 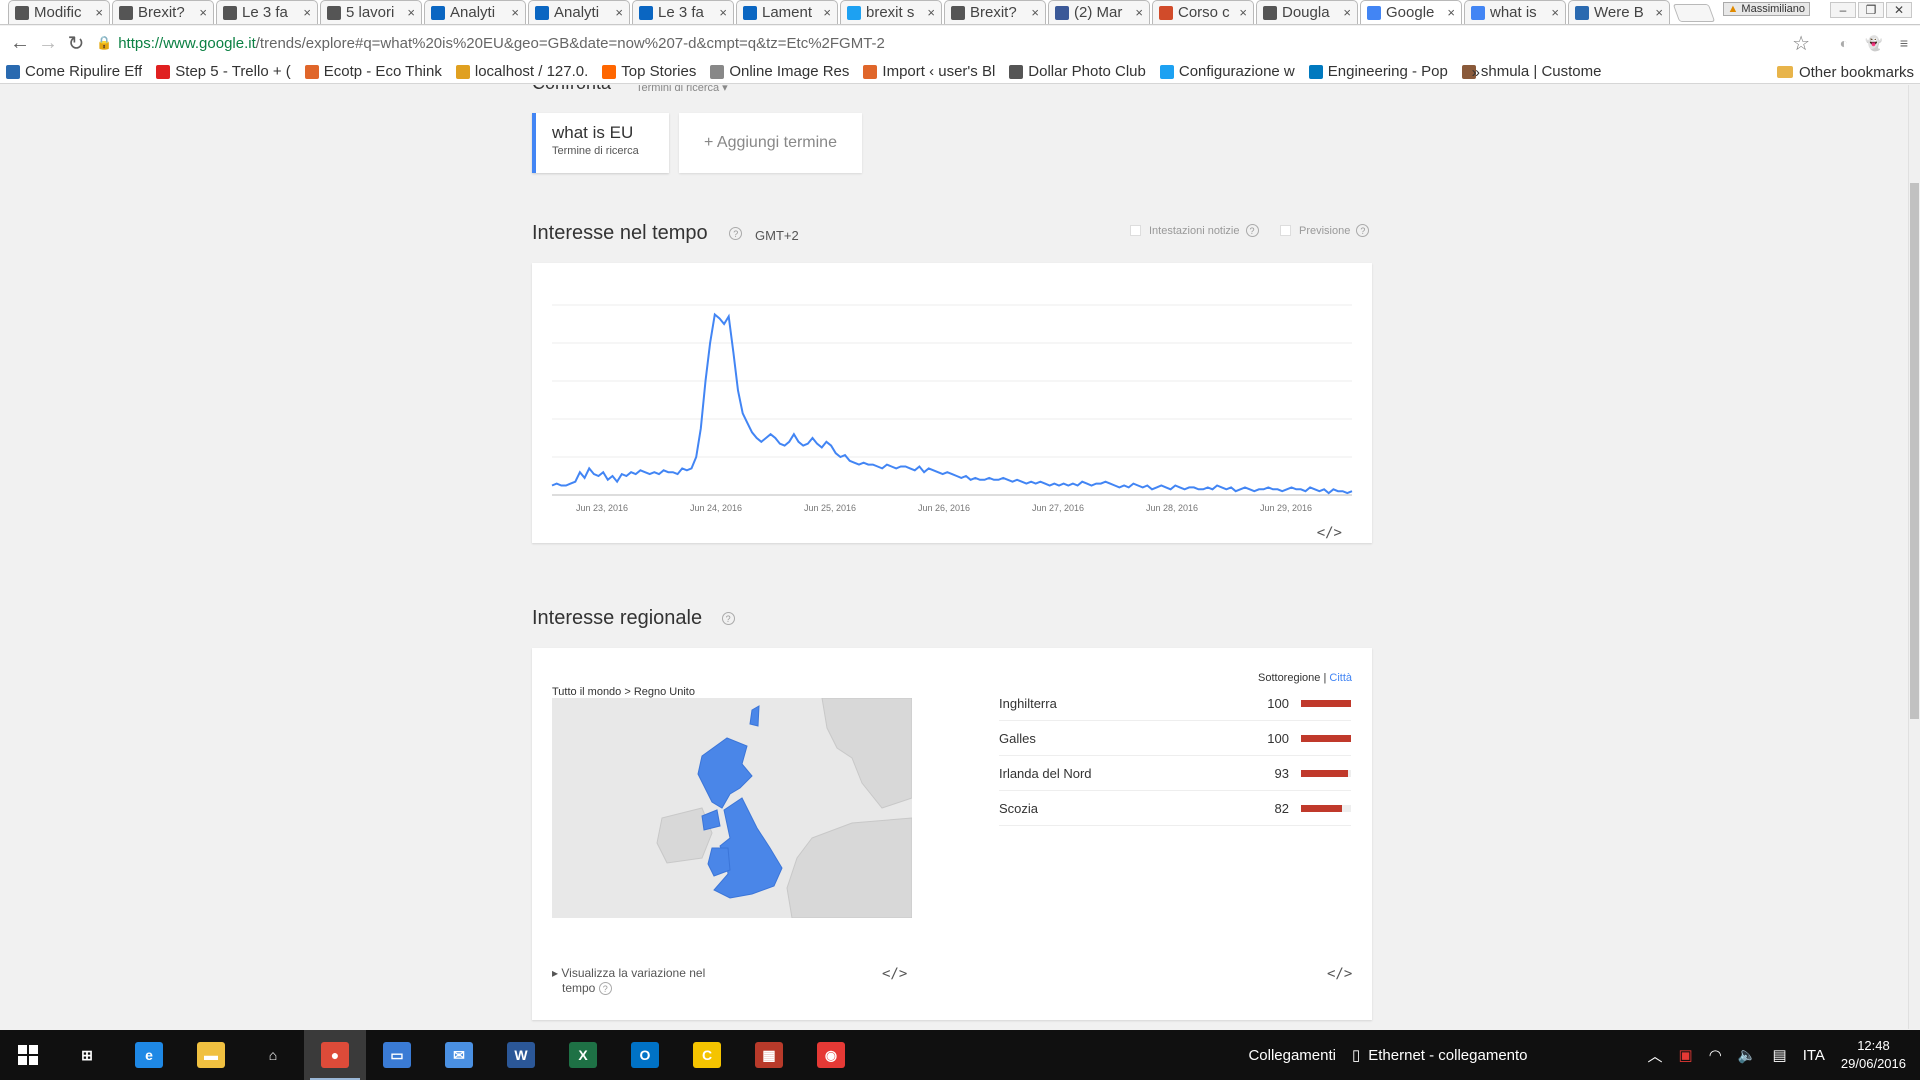 I want to click on taskbar-app: ●, so click(x=335, y=1055).